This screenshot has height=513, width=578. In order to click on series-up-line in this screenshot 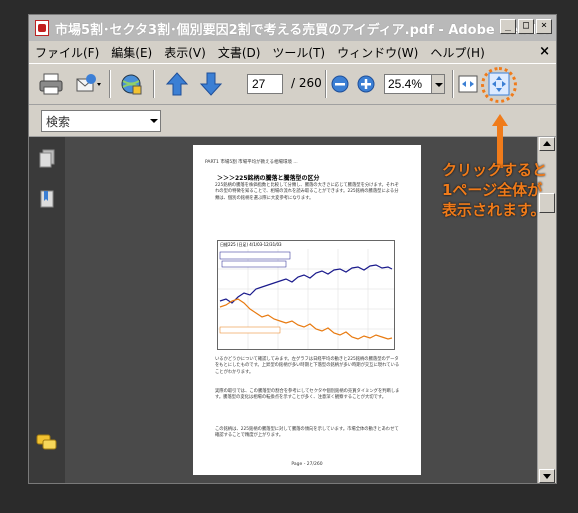, I will do `click(306, 284)`.